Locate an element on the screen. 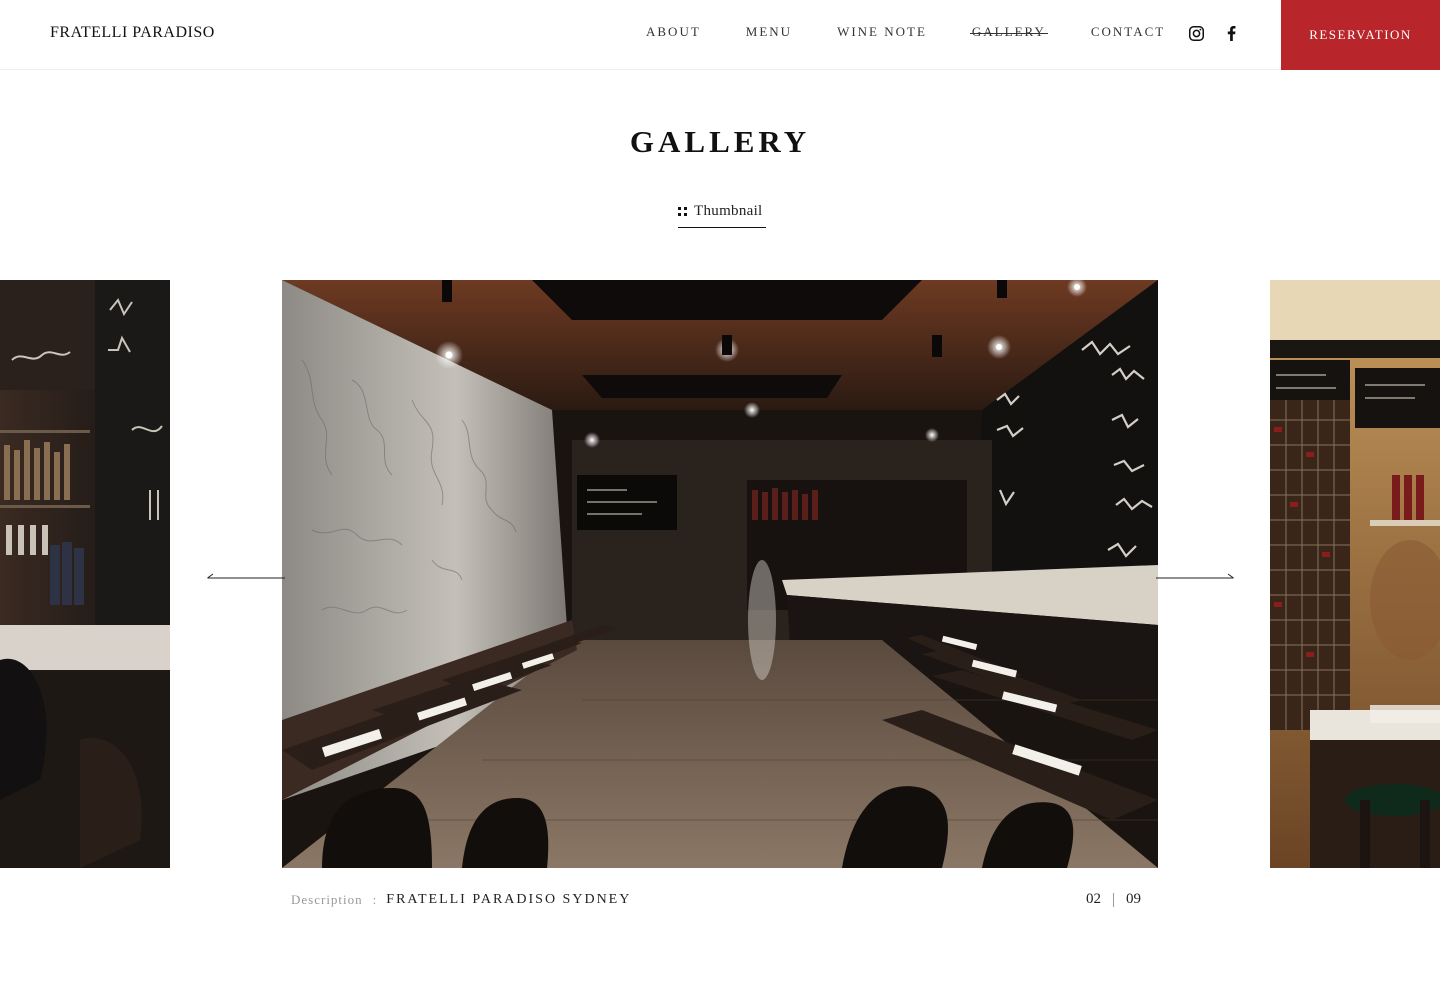 This screenshot has height=1001, width=1440. thumbnail-toggle: Thumbnail is located at coordinates (722, 215).